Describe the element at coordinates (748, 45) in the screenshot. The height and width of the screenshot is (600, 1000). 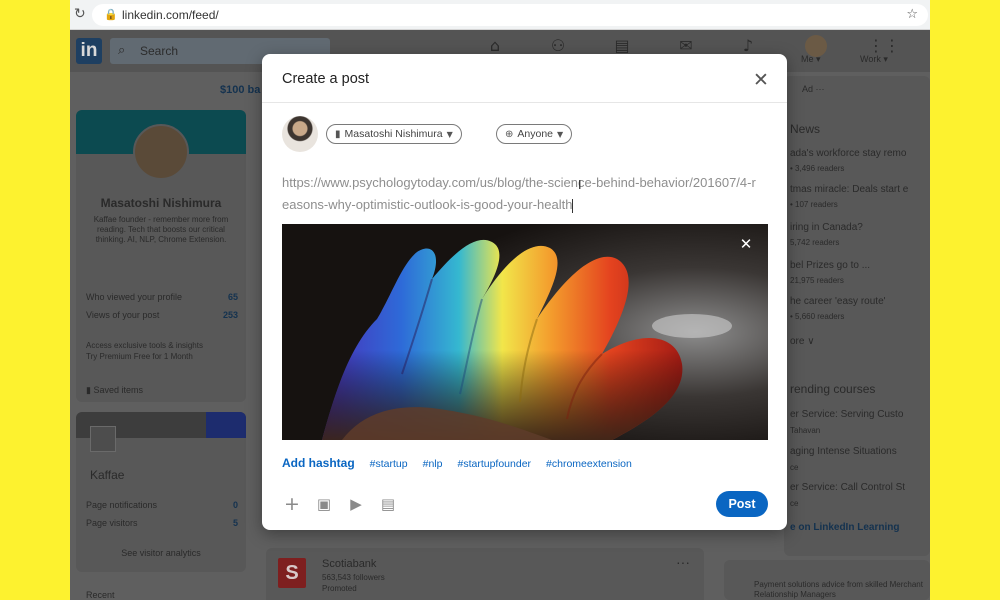
I see `notifications-icon: ♪` at that location.